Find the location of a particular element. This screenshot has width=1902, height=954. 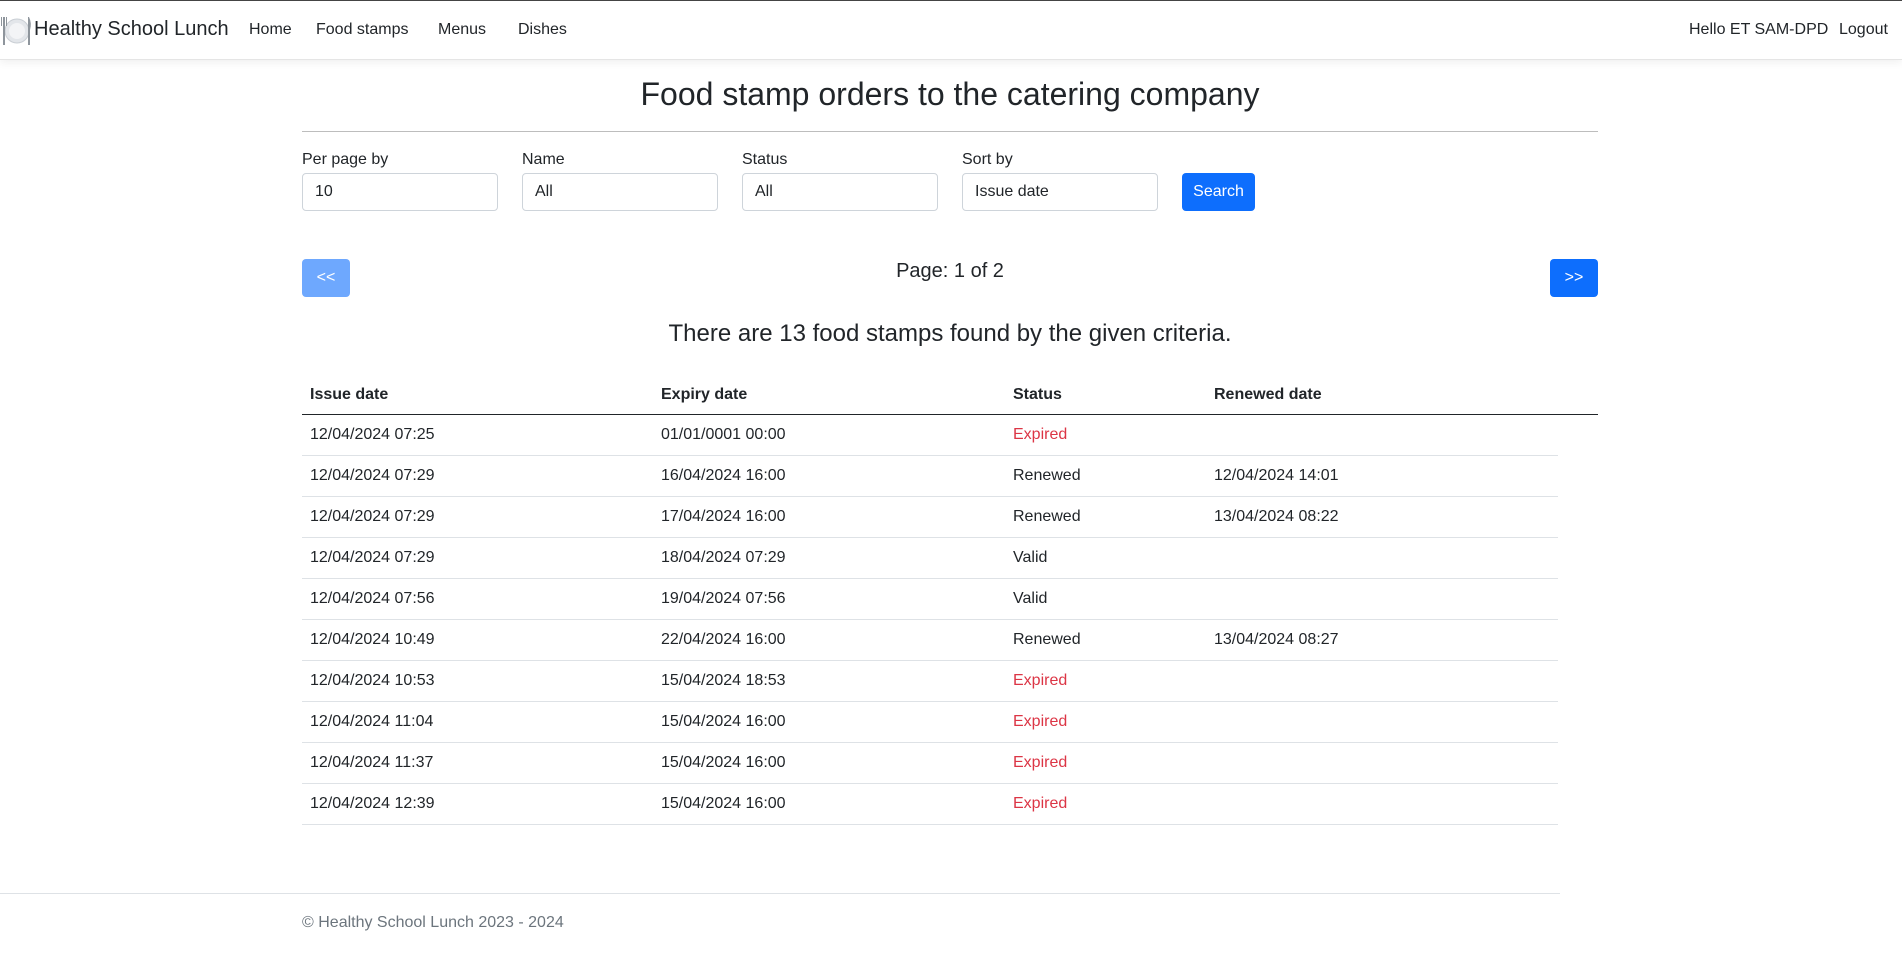

cell-issue-date: 12/04/2024 10:49 is located at coordinates (372, 639).